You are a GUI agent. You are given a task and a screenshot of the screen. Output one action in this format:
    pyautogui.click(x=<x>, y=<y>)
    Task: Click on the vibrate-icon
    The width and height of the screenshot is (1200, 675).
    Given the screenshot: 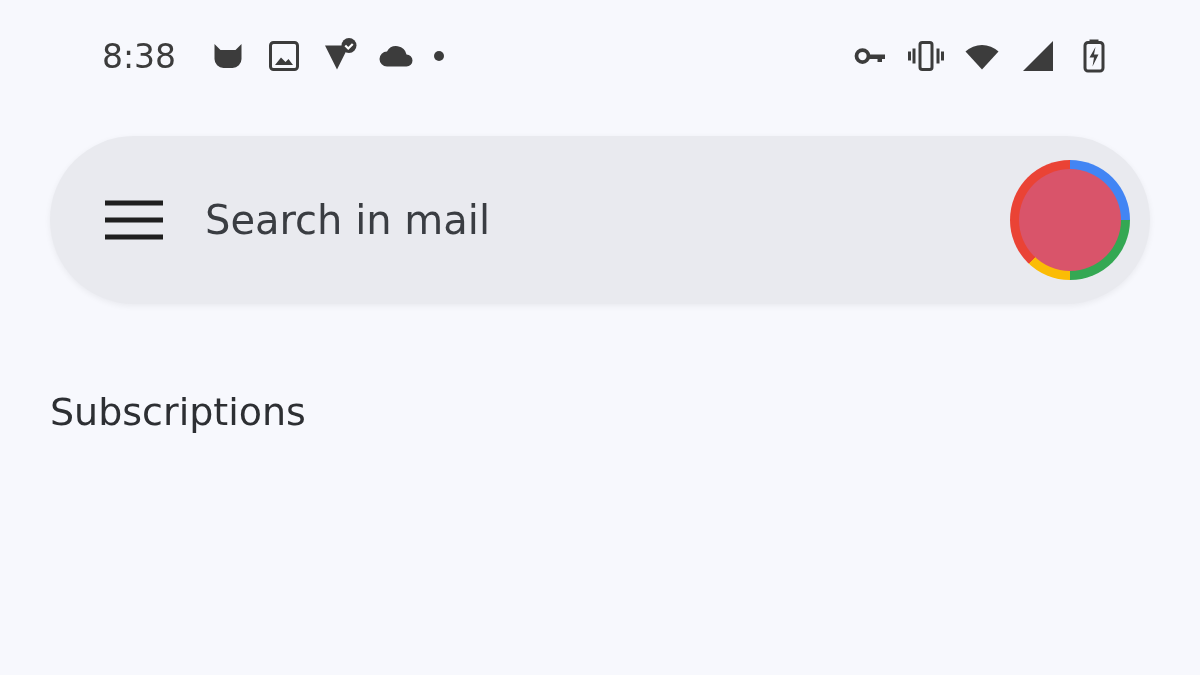 What is the action you would take?
    pyautogui.click(x=926, y=56)
    